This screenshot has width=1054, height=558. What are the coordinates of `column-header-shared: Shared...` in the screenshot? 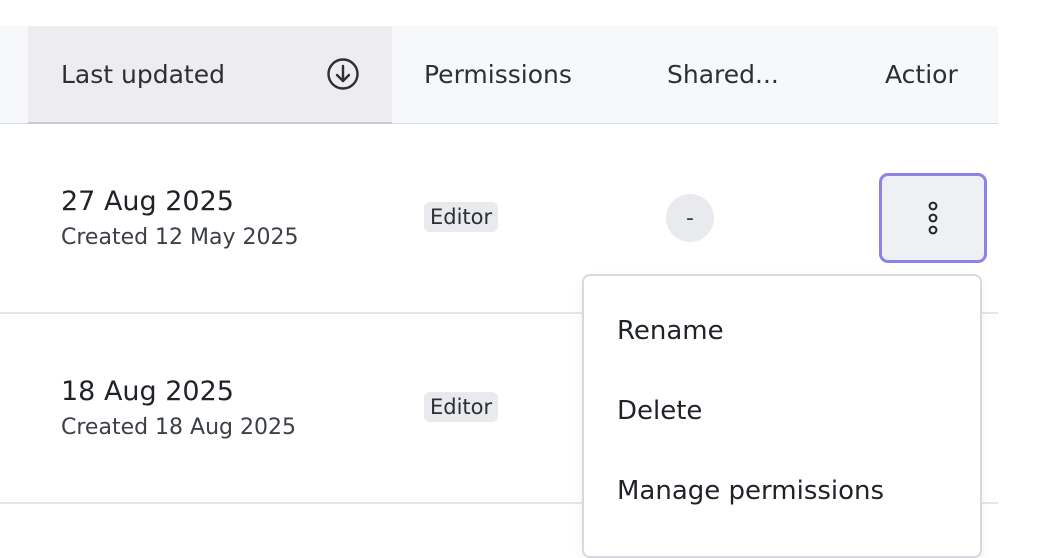 It's located at (723, 74).